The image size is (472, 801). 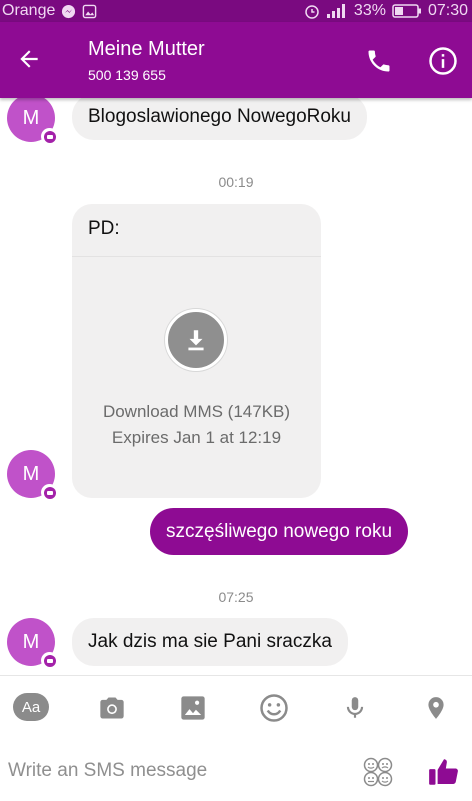 I want to click on signal-icon, so click(x=337, y=11).